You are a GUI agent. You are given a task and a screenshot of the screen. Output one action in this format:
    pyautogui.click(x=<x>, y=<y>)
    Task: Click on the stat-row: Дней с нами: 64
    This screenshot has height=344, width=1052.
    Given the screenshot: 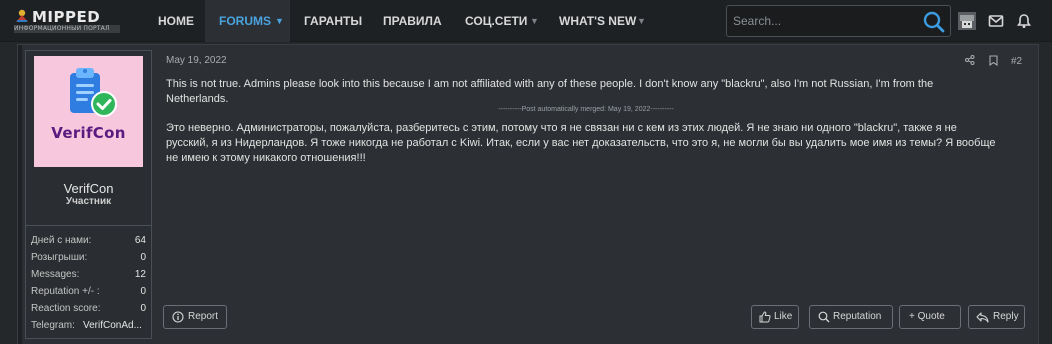 What is the action you would take?
    pyautogui.click(x=88, y=241)
    